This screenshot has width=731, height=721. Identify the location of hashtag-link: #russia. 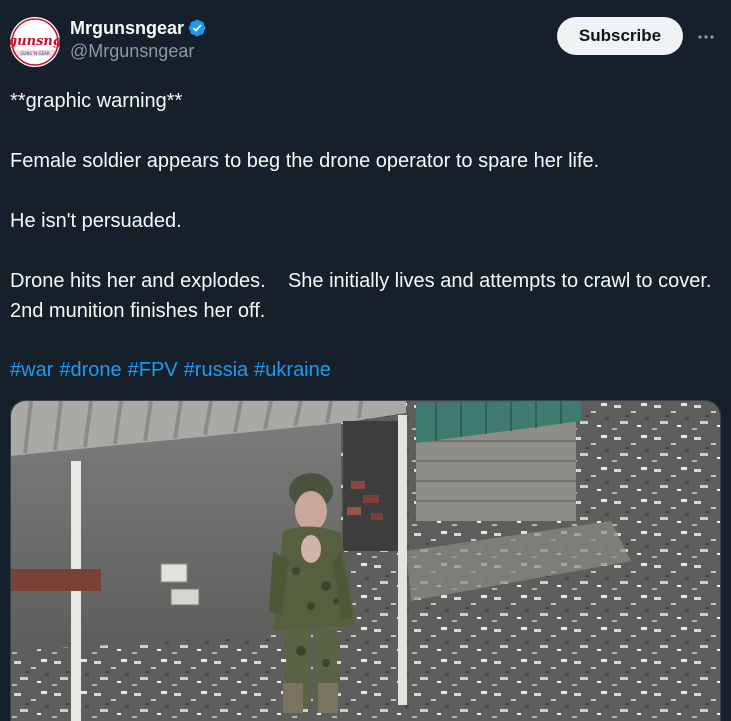
(216, 370).